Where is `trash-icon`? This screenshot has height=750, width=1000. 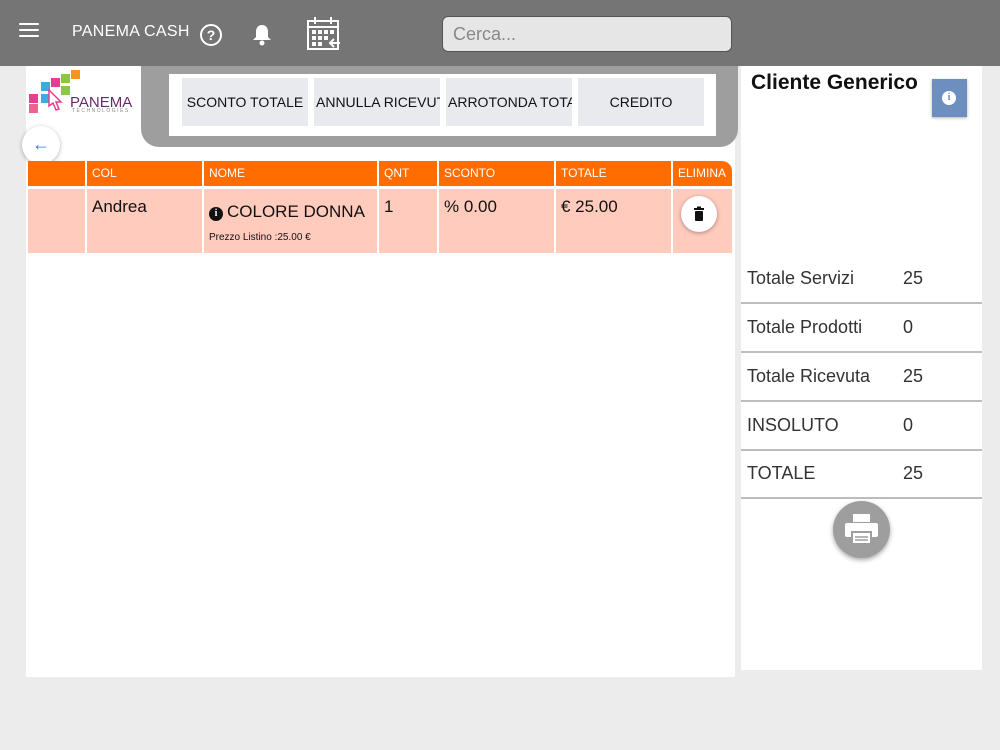
trash-icon is located at coordinates (699, 213).